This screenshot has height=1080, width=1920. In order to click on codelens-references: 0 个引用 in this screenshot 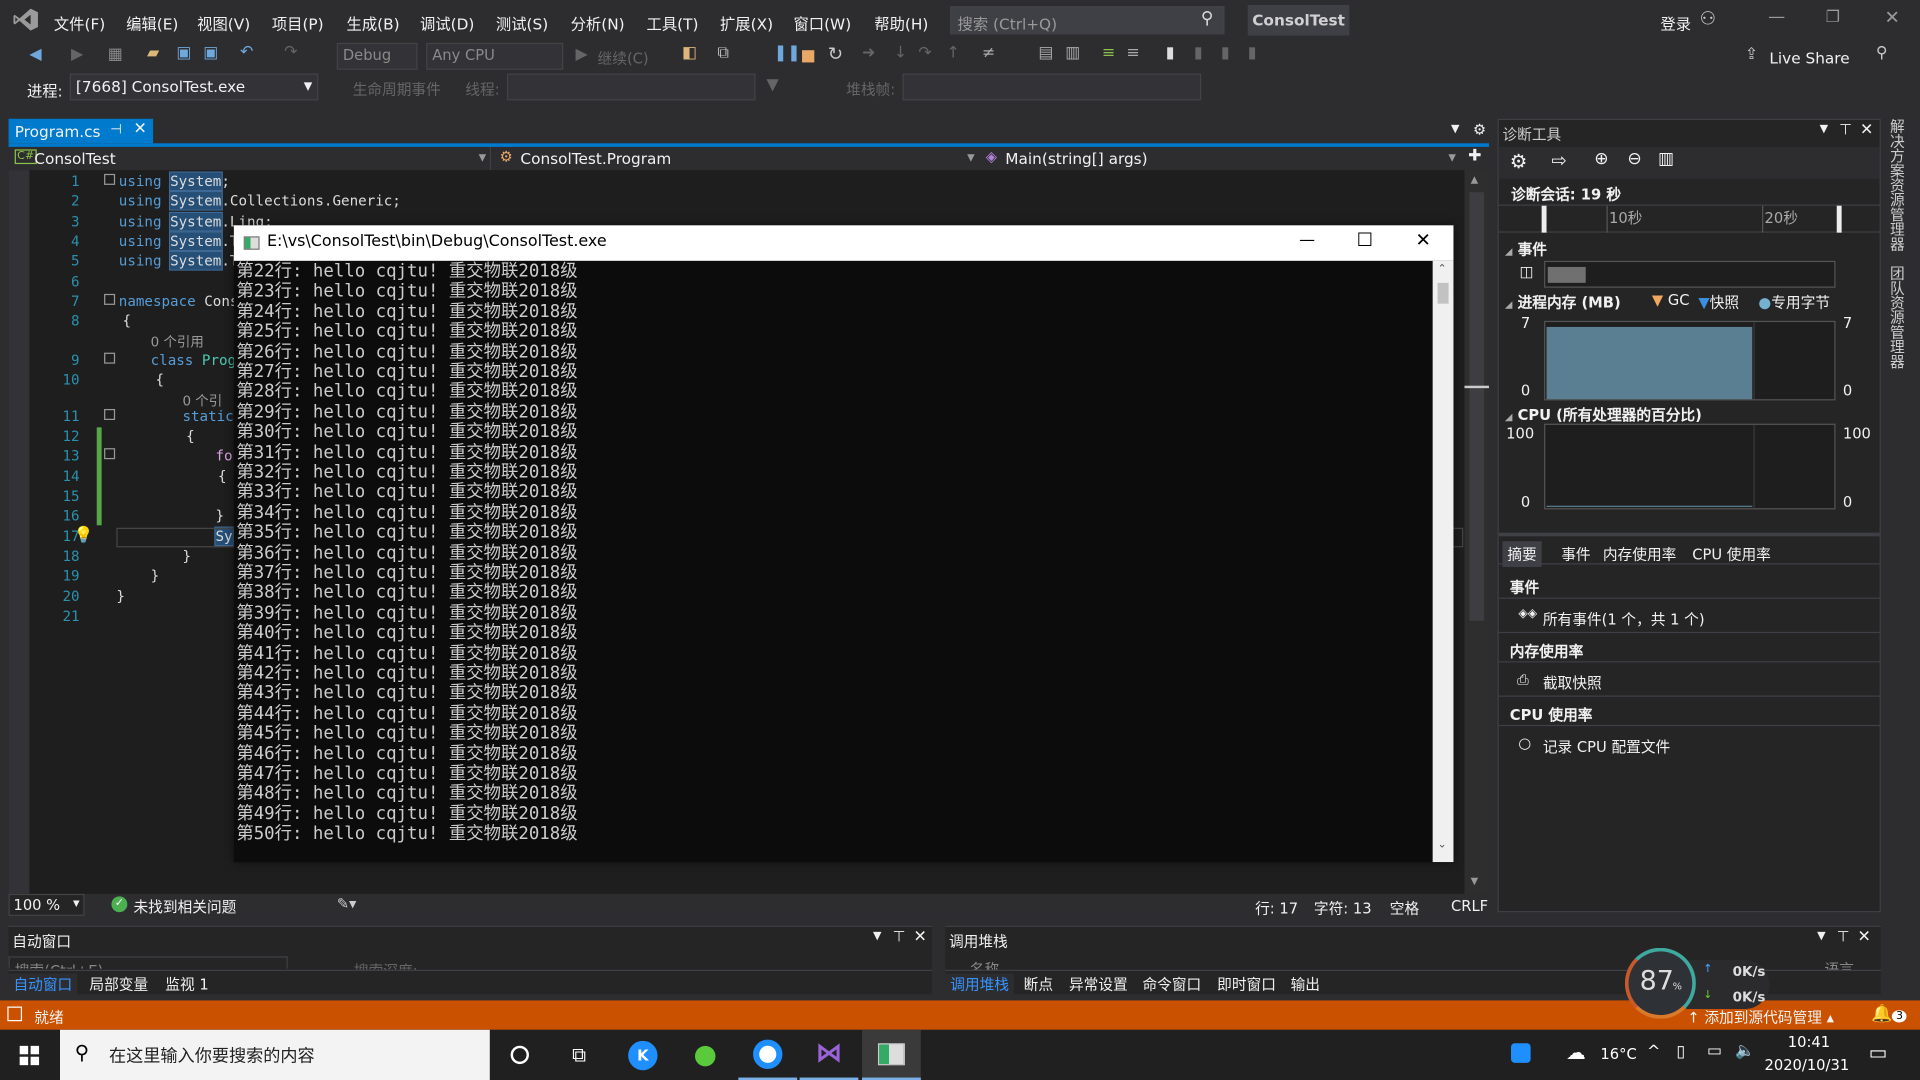, I will do `click(177, 342)`.